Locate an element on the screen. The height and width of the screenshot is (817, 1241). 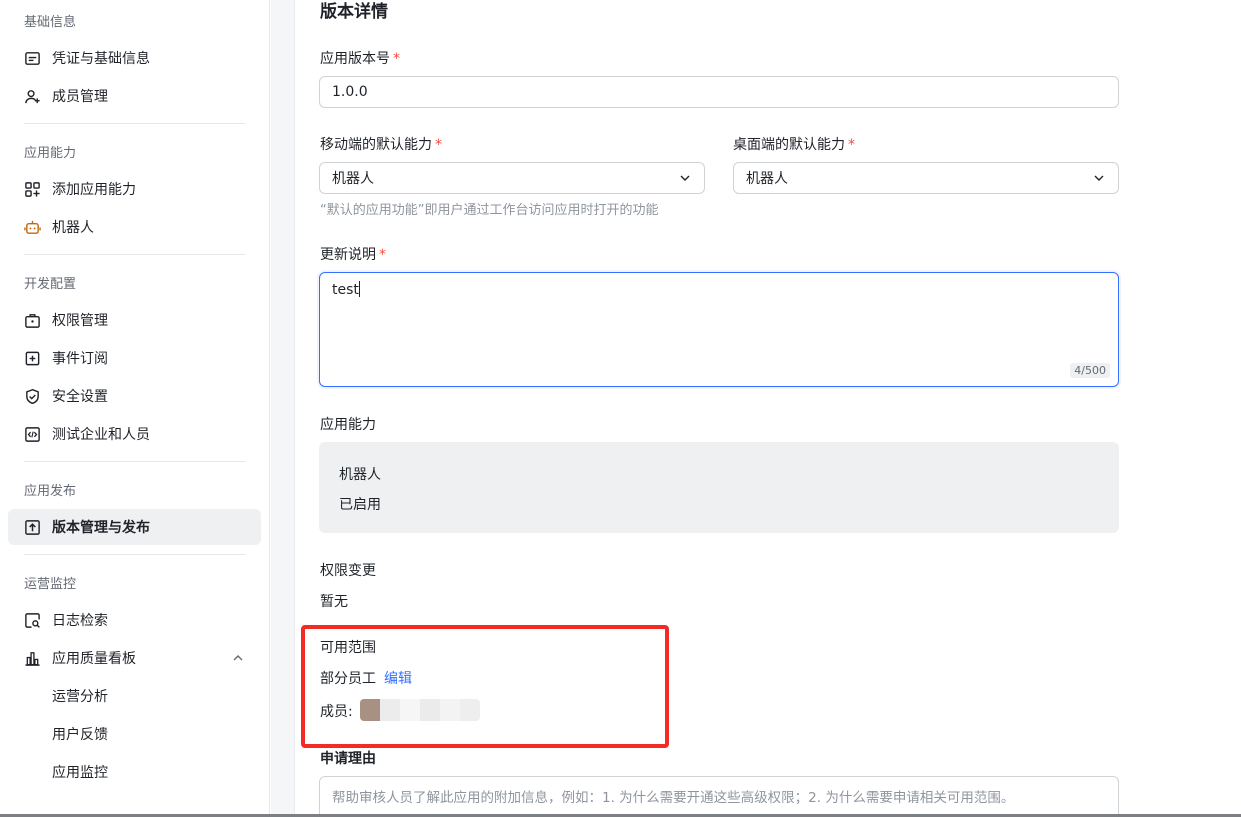
sidebar-item-label: 事件订阅 is located at coordinates (80, 359).